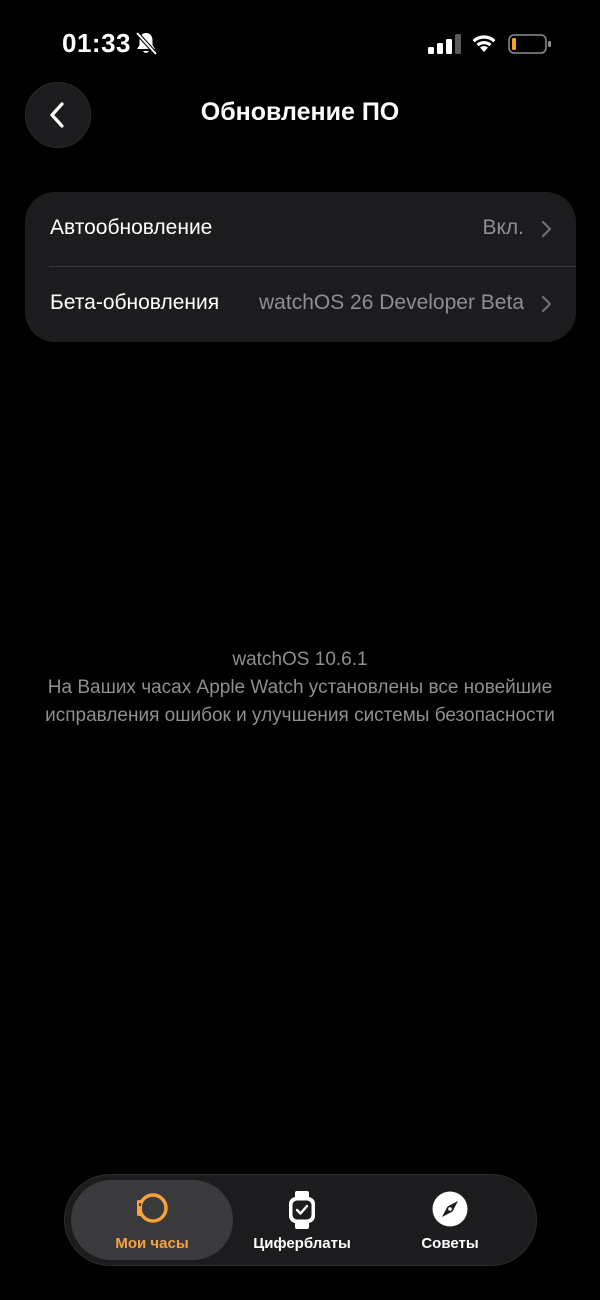 This screenshot has height=1300, width=600. What do you see at coordinates (146, 43) in the screenshot?
I see `bell-slash-icon` at bounding box center [146, 43].